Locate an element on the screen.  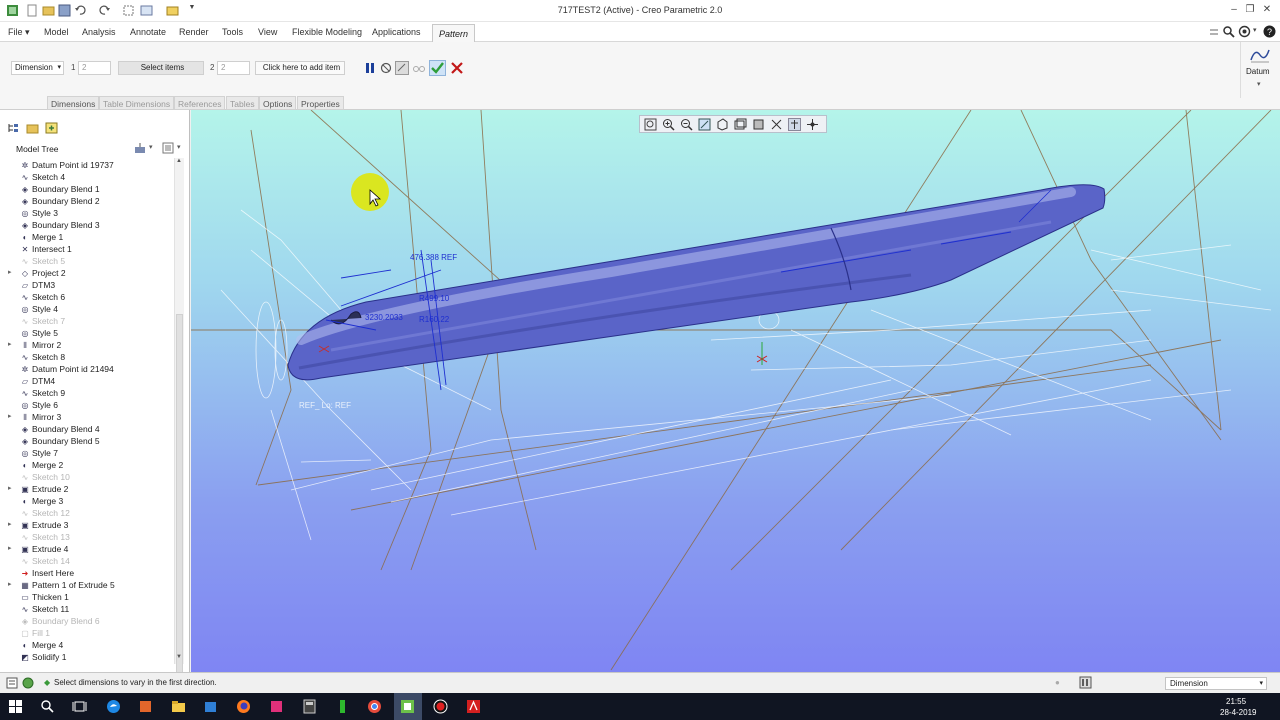
tree-item: ▸ ⫴ Mirror 2 is located at coordinates (89, 346).